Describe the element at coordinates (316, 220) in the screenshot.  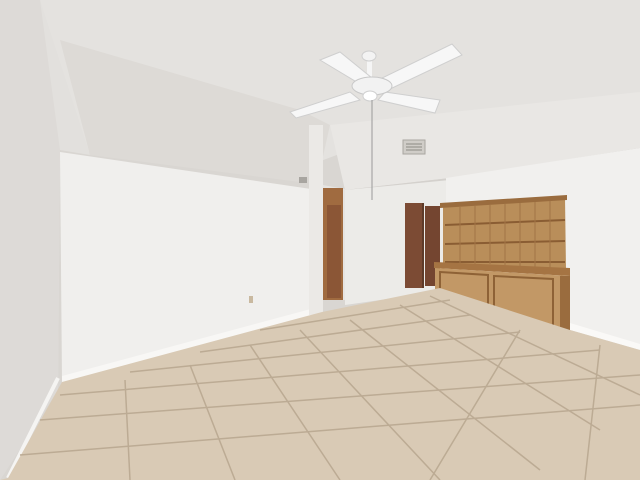
I see `column` at that location.